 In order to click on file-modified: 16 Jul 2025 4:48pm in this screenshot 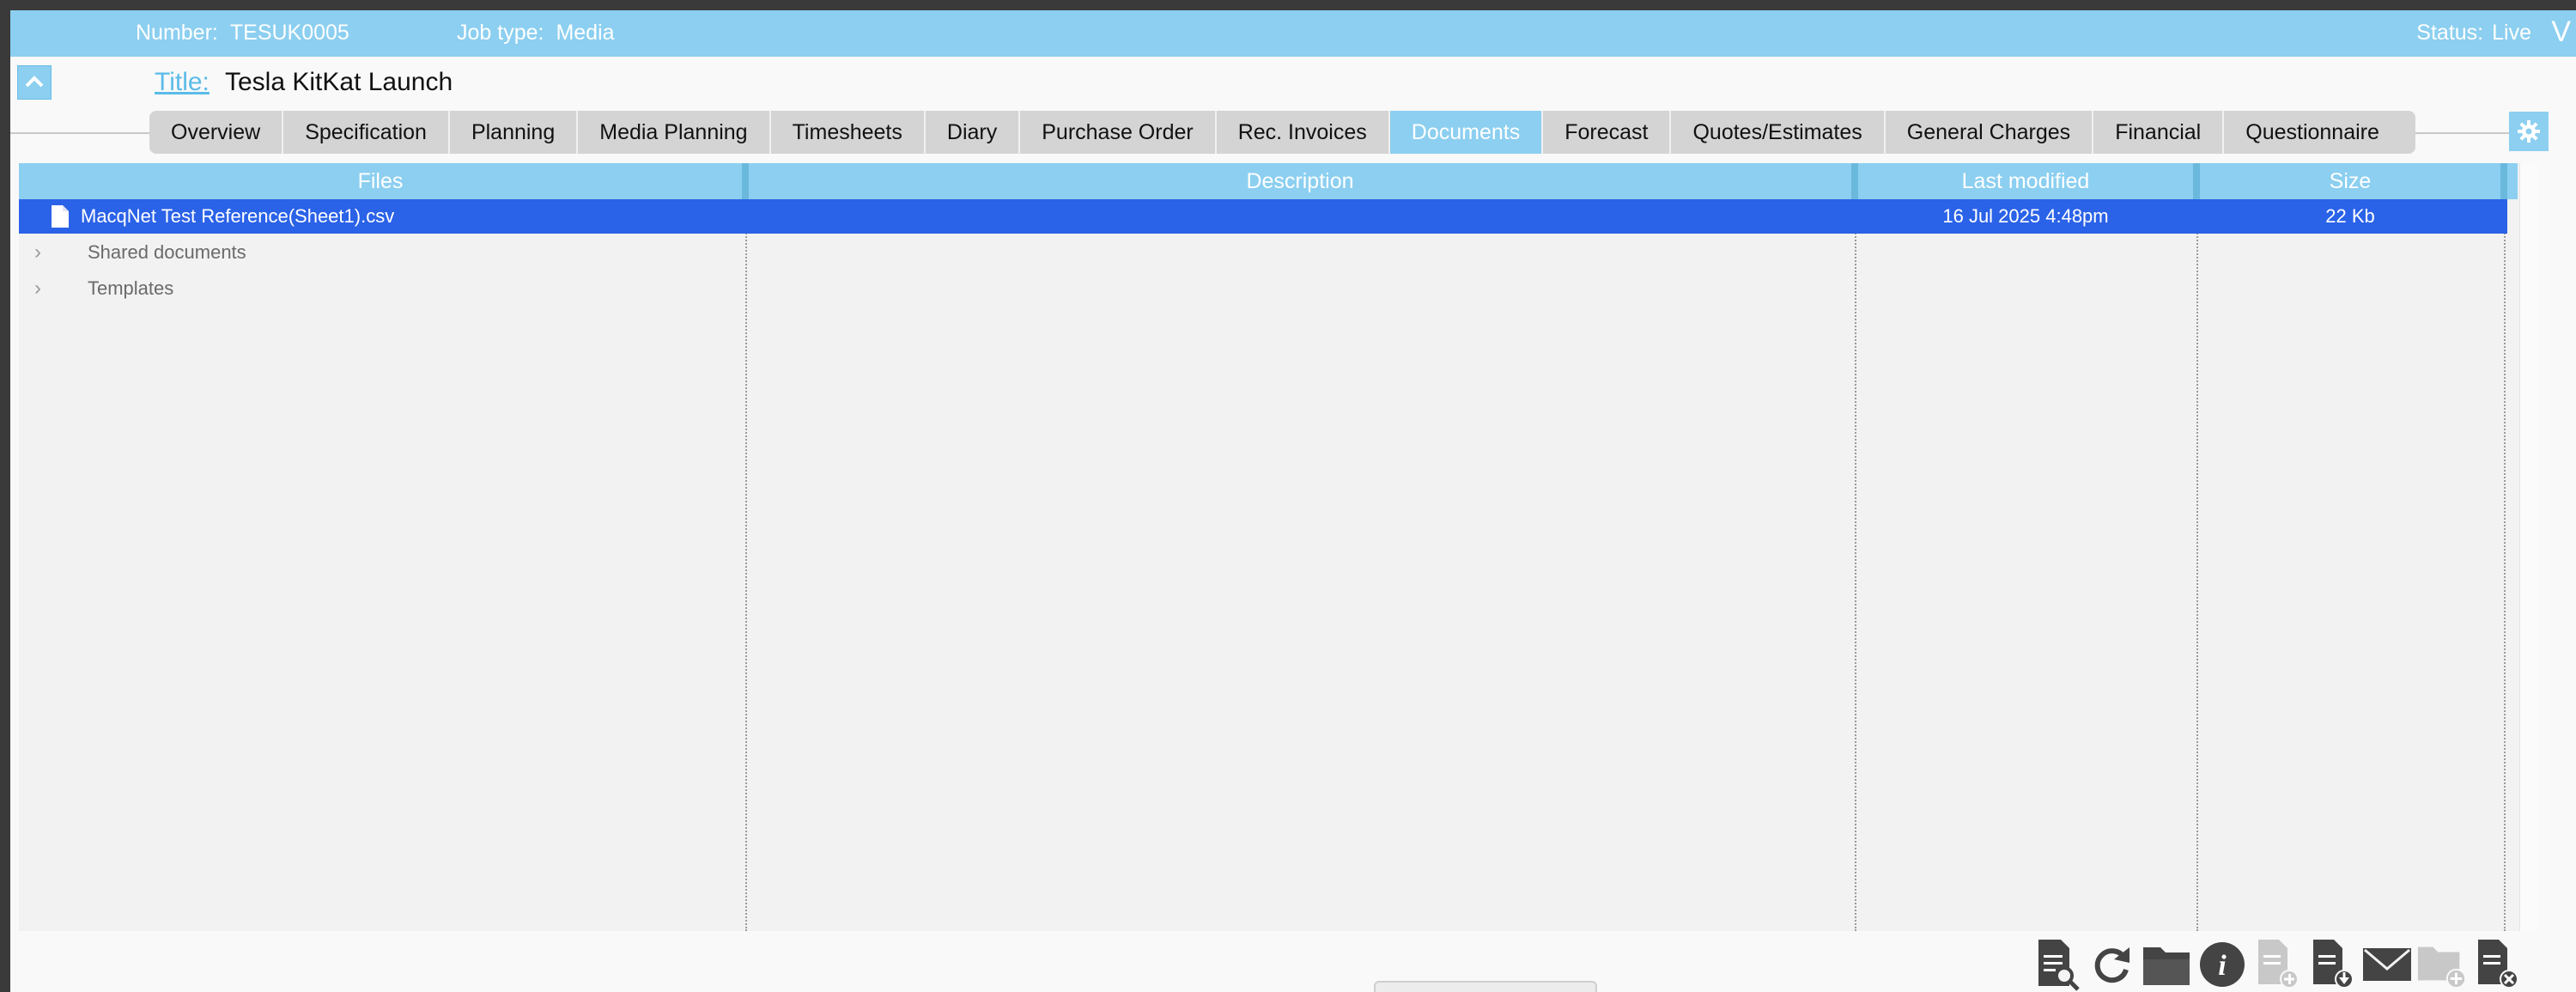, I will do `click(2026, 216)`.